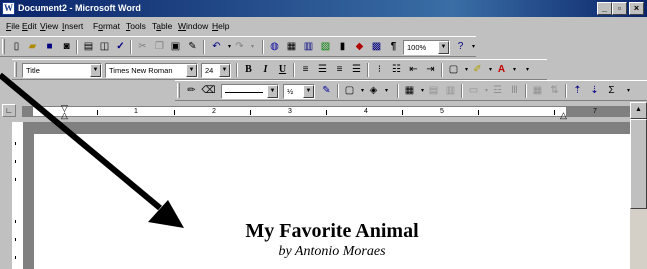 The image size is (647, 269). I want to click on line-weight-select: ½ ▼, so click(299, 91).